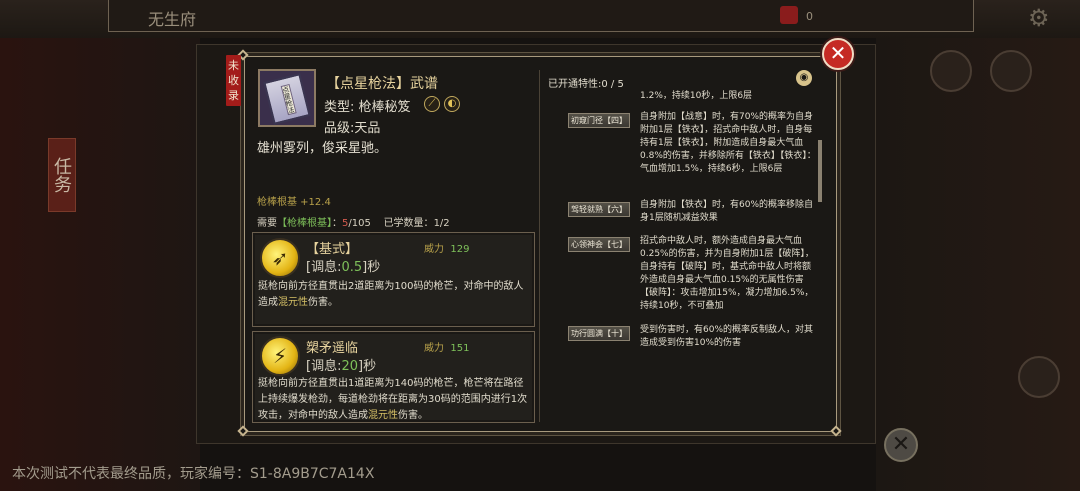  I want to click on manual-icon: 点星枪法, so click(287, 98).